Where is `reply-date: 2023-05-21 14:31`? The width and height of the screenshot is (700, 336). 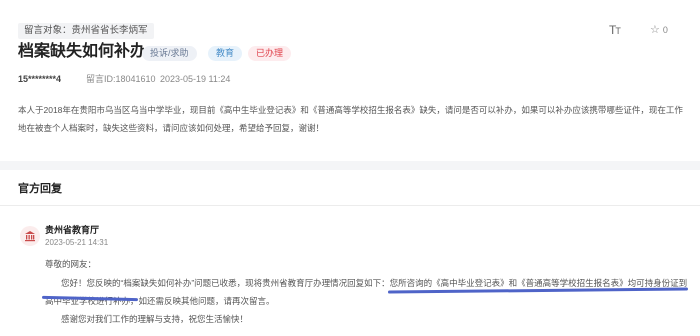 reply-date: 2023-05-21 14:31 is located at coordinates (77, 242).